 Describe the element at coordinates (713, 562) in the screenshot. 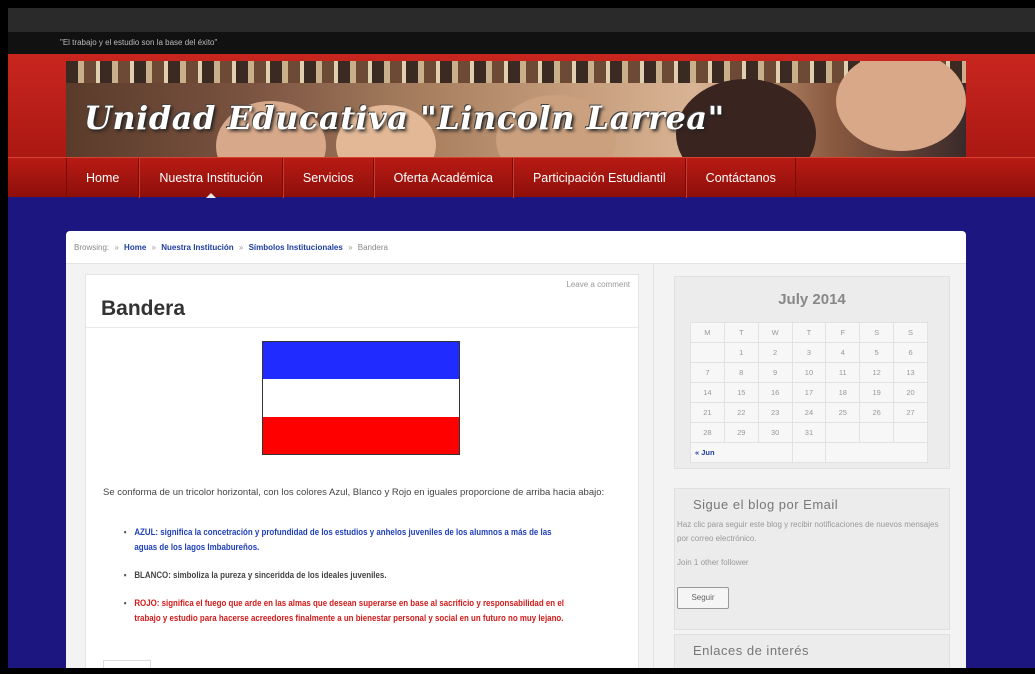

I see `follower-count: Join 1 other follower` at that location.